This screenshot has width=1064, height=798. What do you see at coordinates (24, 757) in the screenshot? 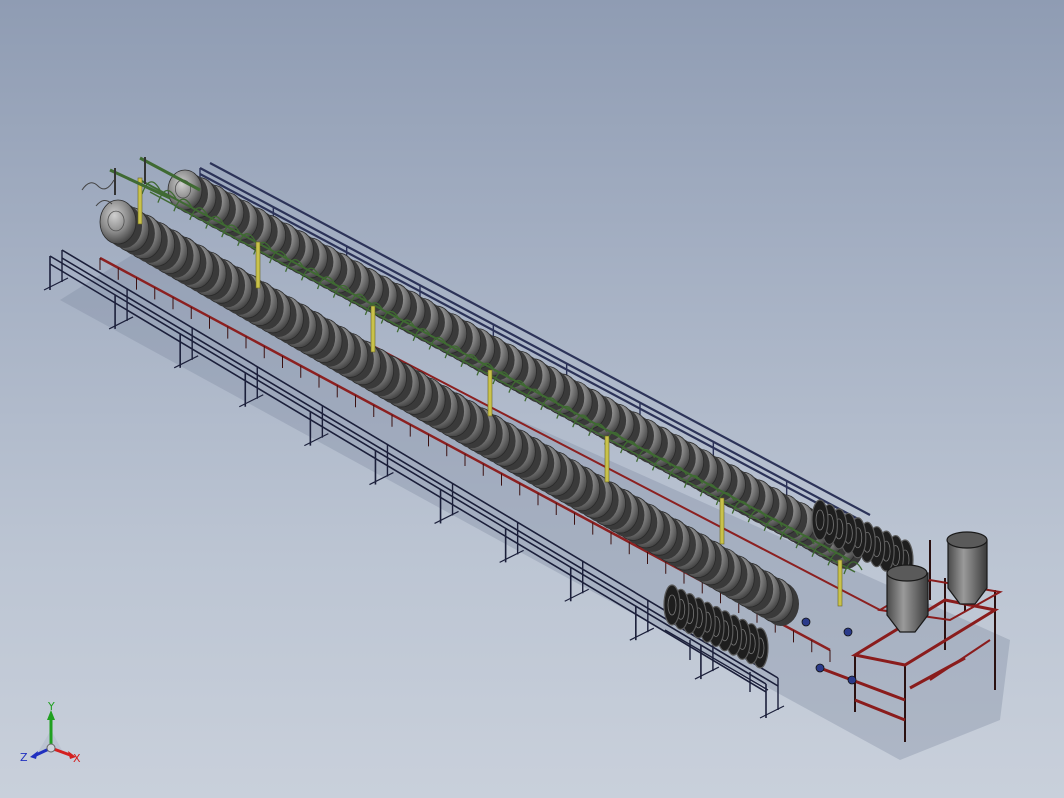
I see `z-axis-label: Z` at bounding box center [24, 757].